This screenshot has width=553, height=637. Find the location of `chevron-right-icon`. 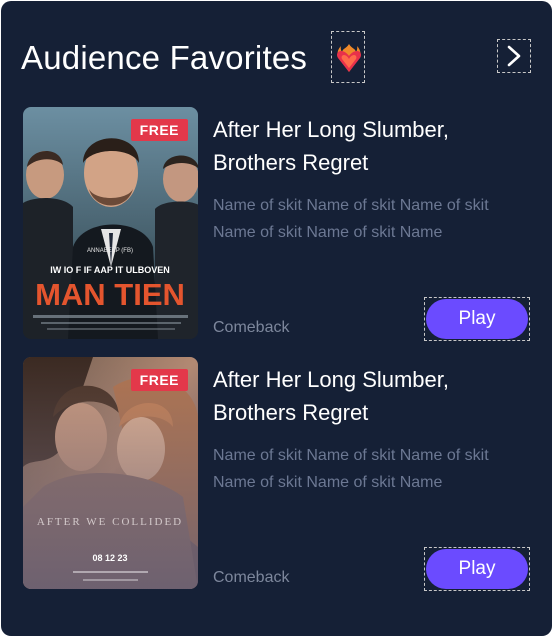

chevron-right-icon is located at coordinates (514, 56).